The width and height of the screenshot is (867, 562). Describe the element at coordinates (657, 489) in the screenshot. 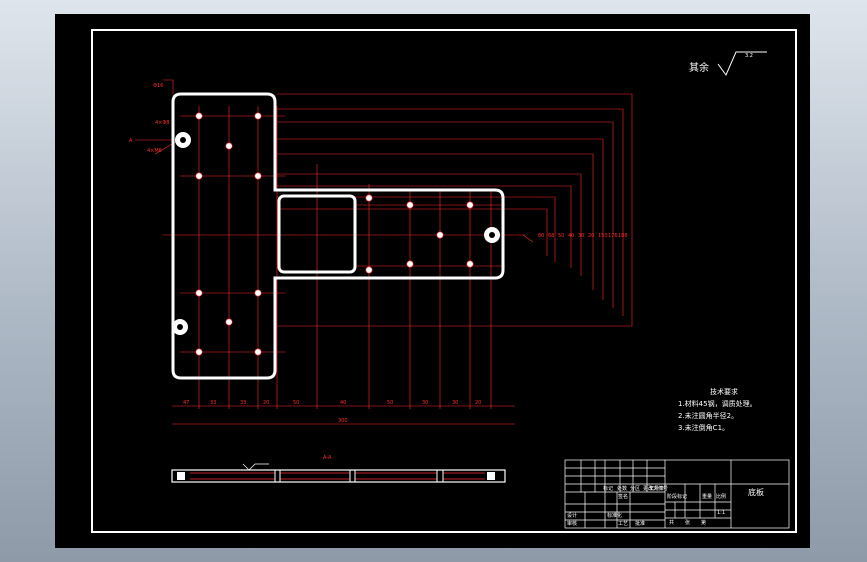

I see `label-date: 年月日` at that location.